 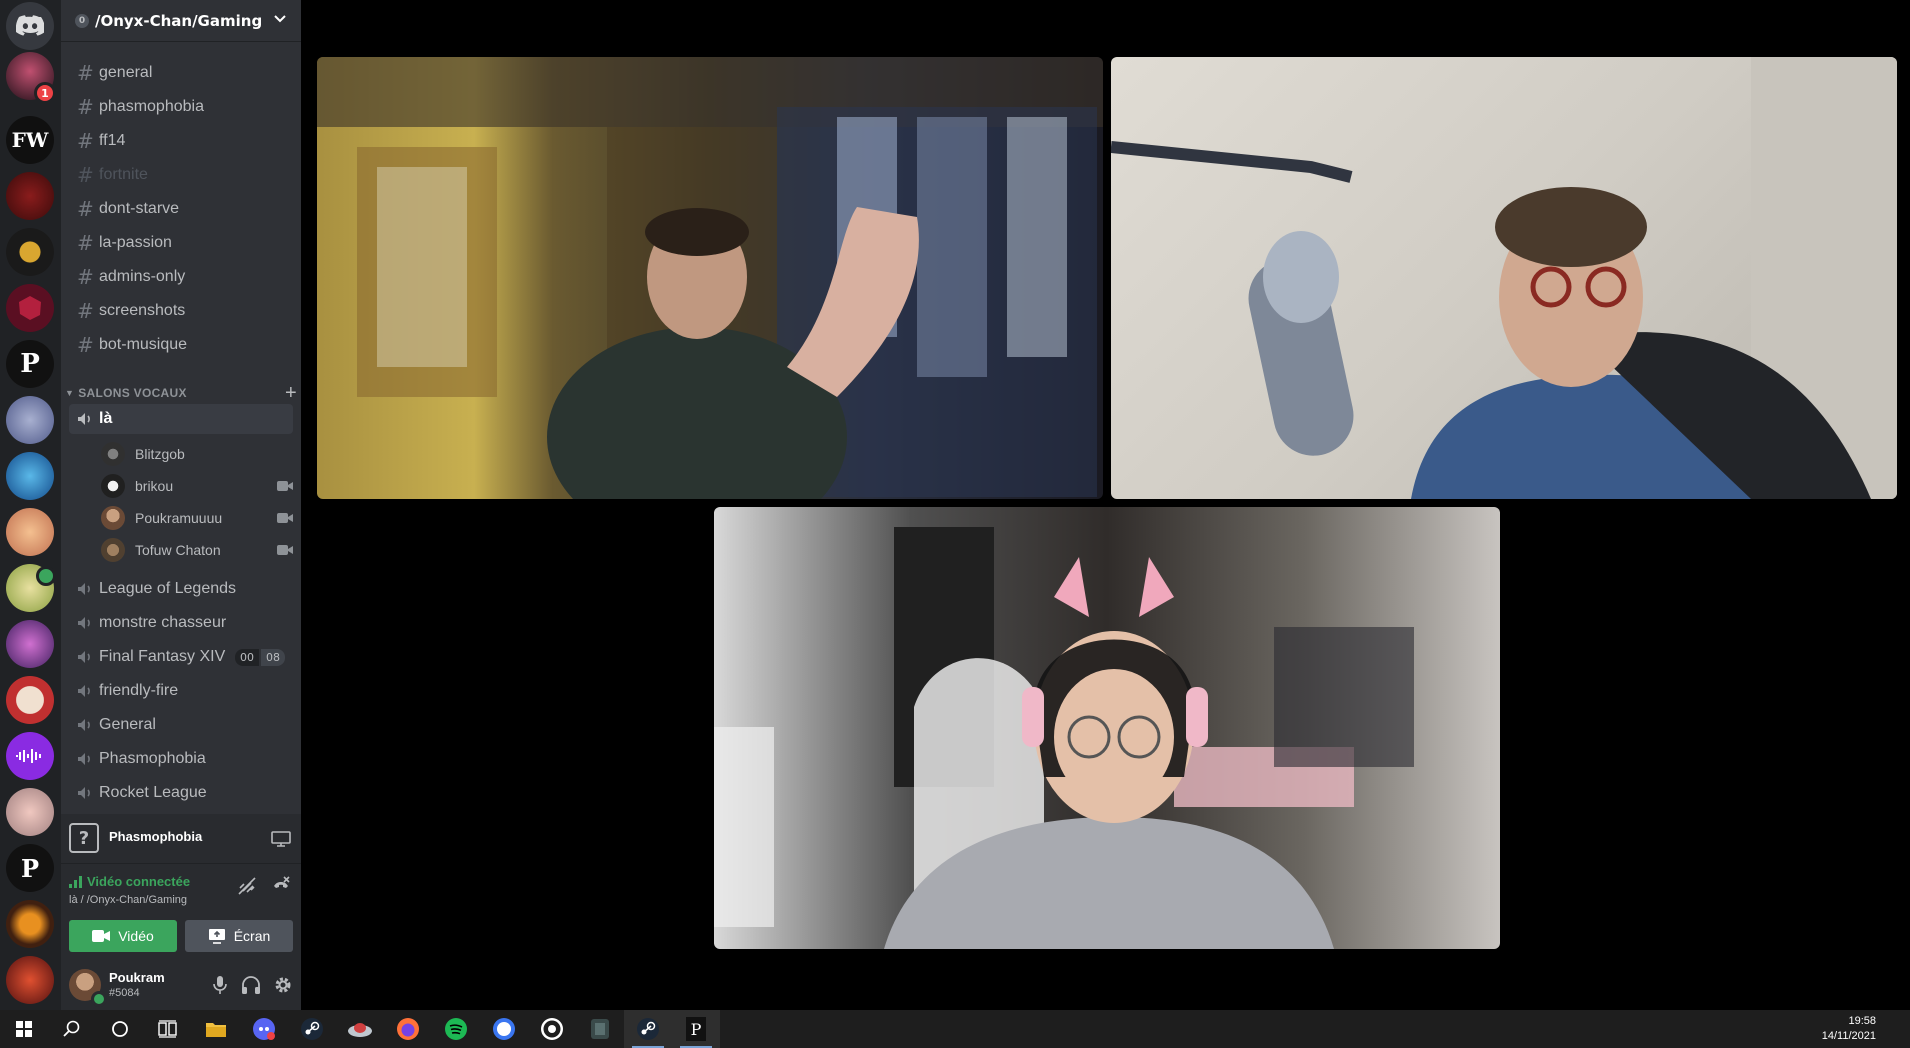 What do you see at coordinates (30, 644) in the screenshot?
I see `server-face` at bounding box center [30, 644].